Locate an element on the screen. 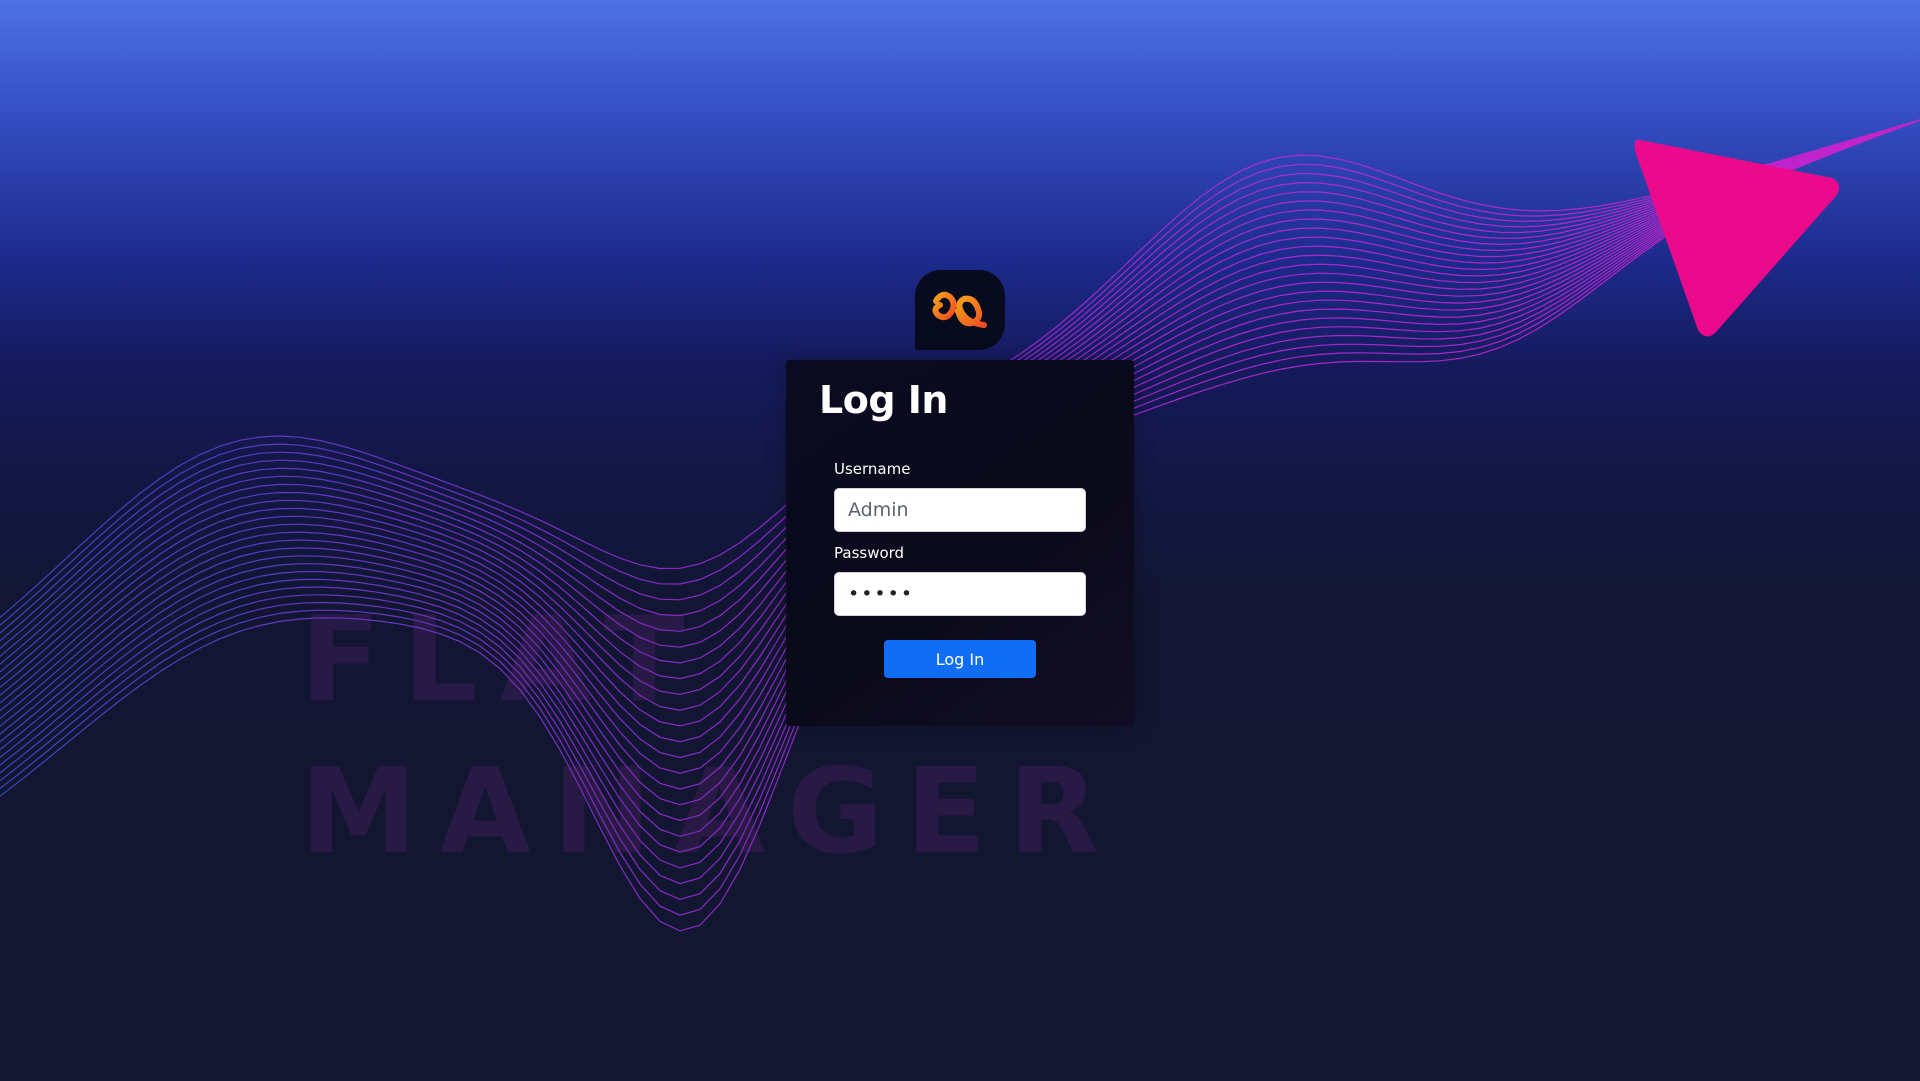  app-logo is located at coordinates (960, 310).